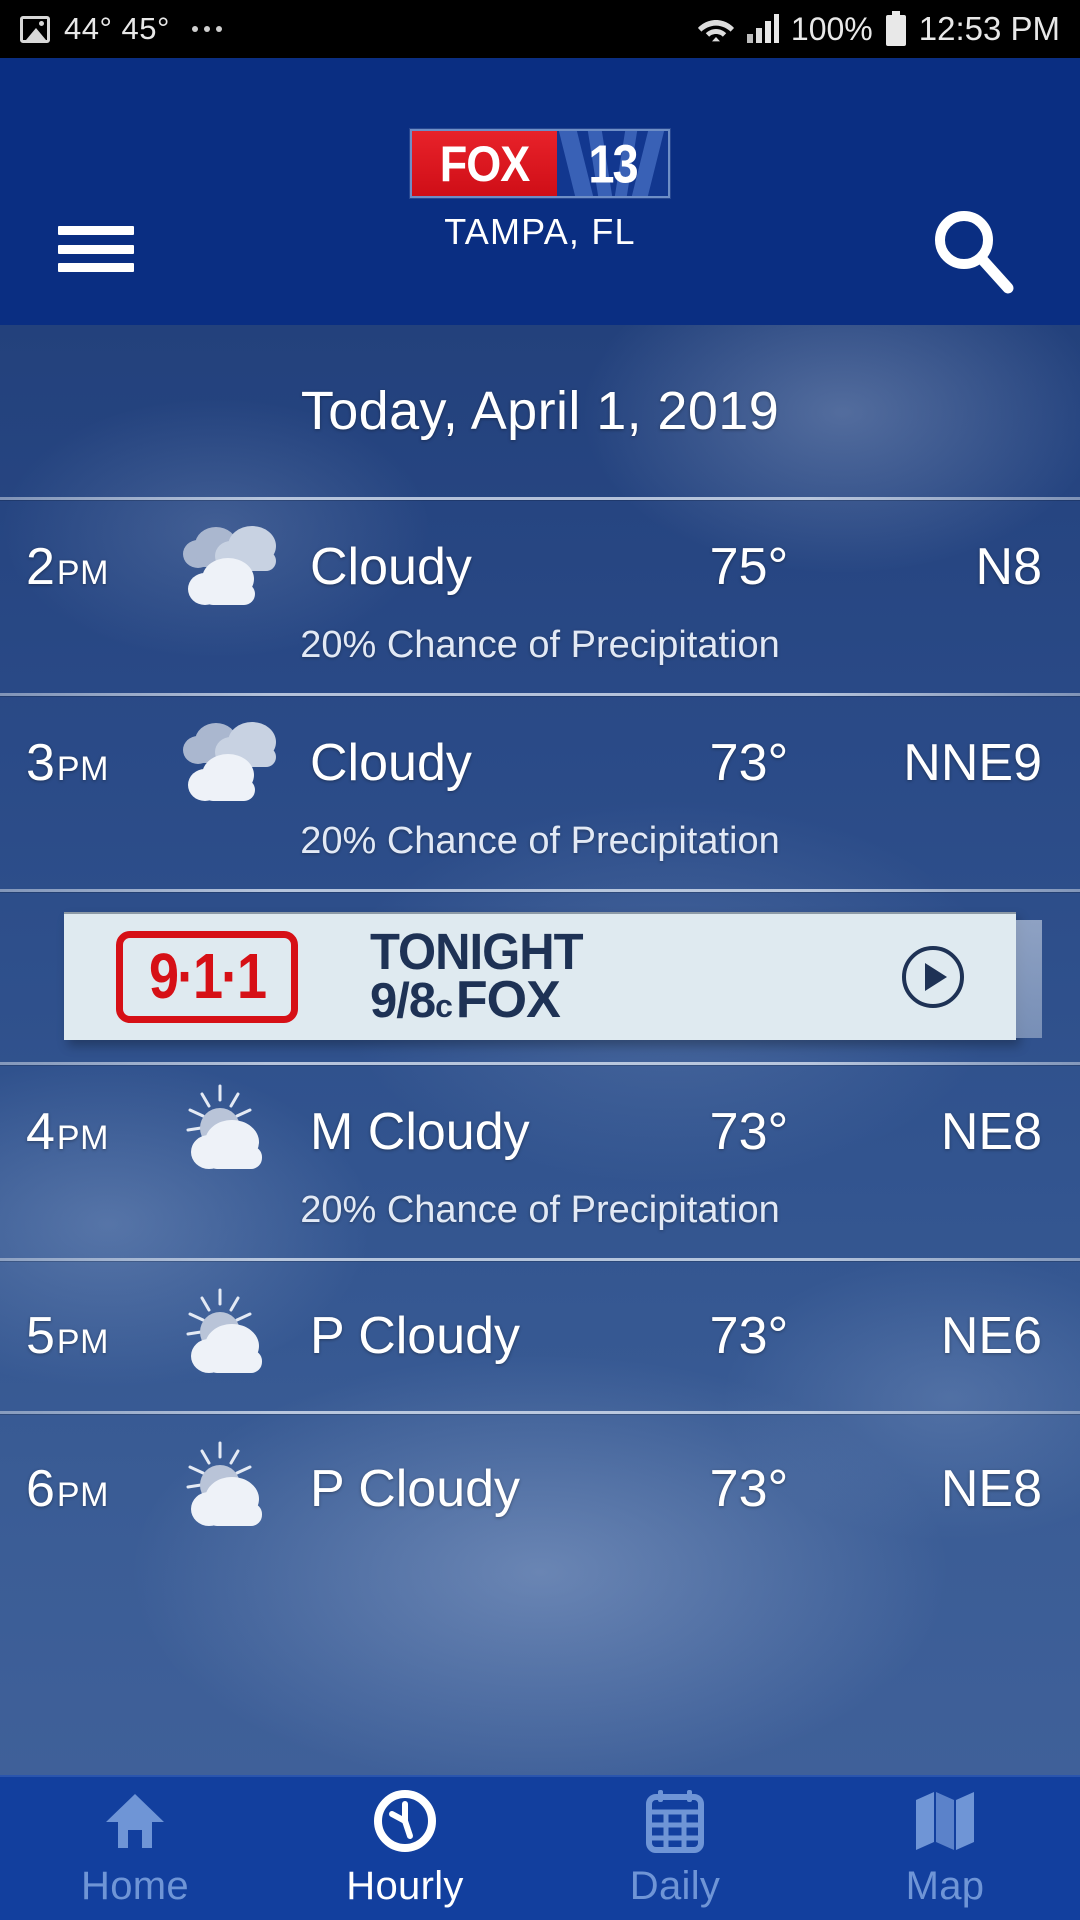 The height and width of the screenshot is (1920, 1080). I want to click on forecast-time: 4 PM, so click(101, 1132).